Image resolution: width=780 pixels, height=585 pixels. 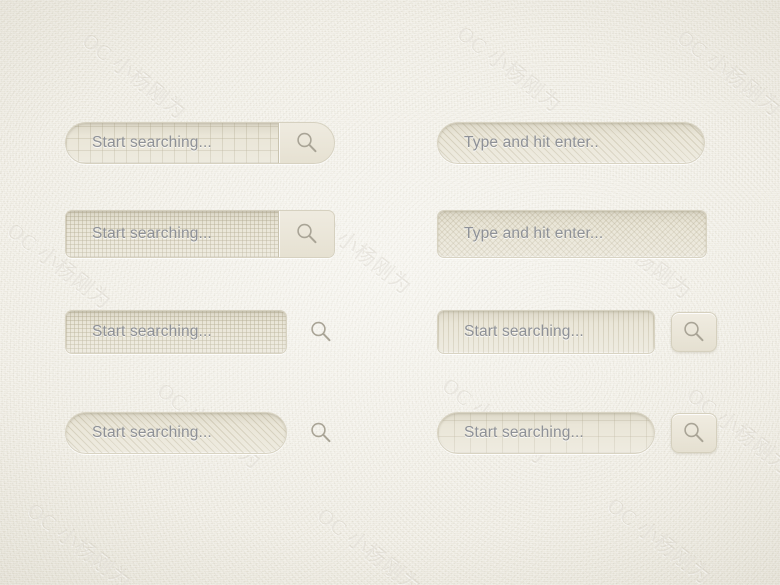 I want to click on search-bar-right-row-1: Type and hit enter.., so click(x=571, y=143).